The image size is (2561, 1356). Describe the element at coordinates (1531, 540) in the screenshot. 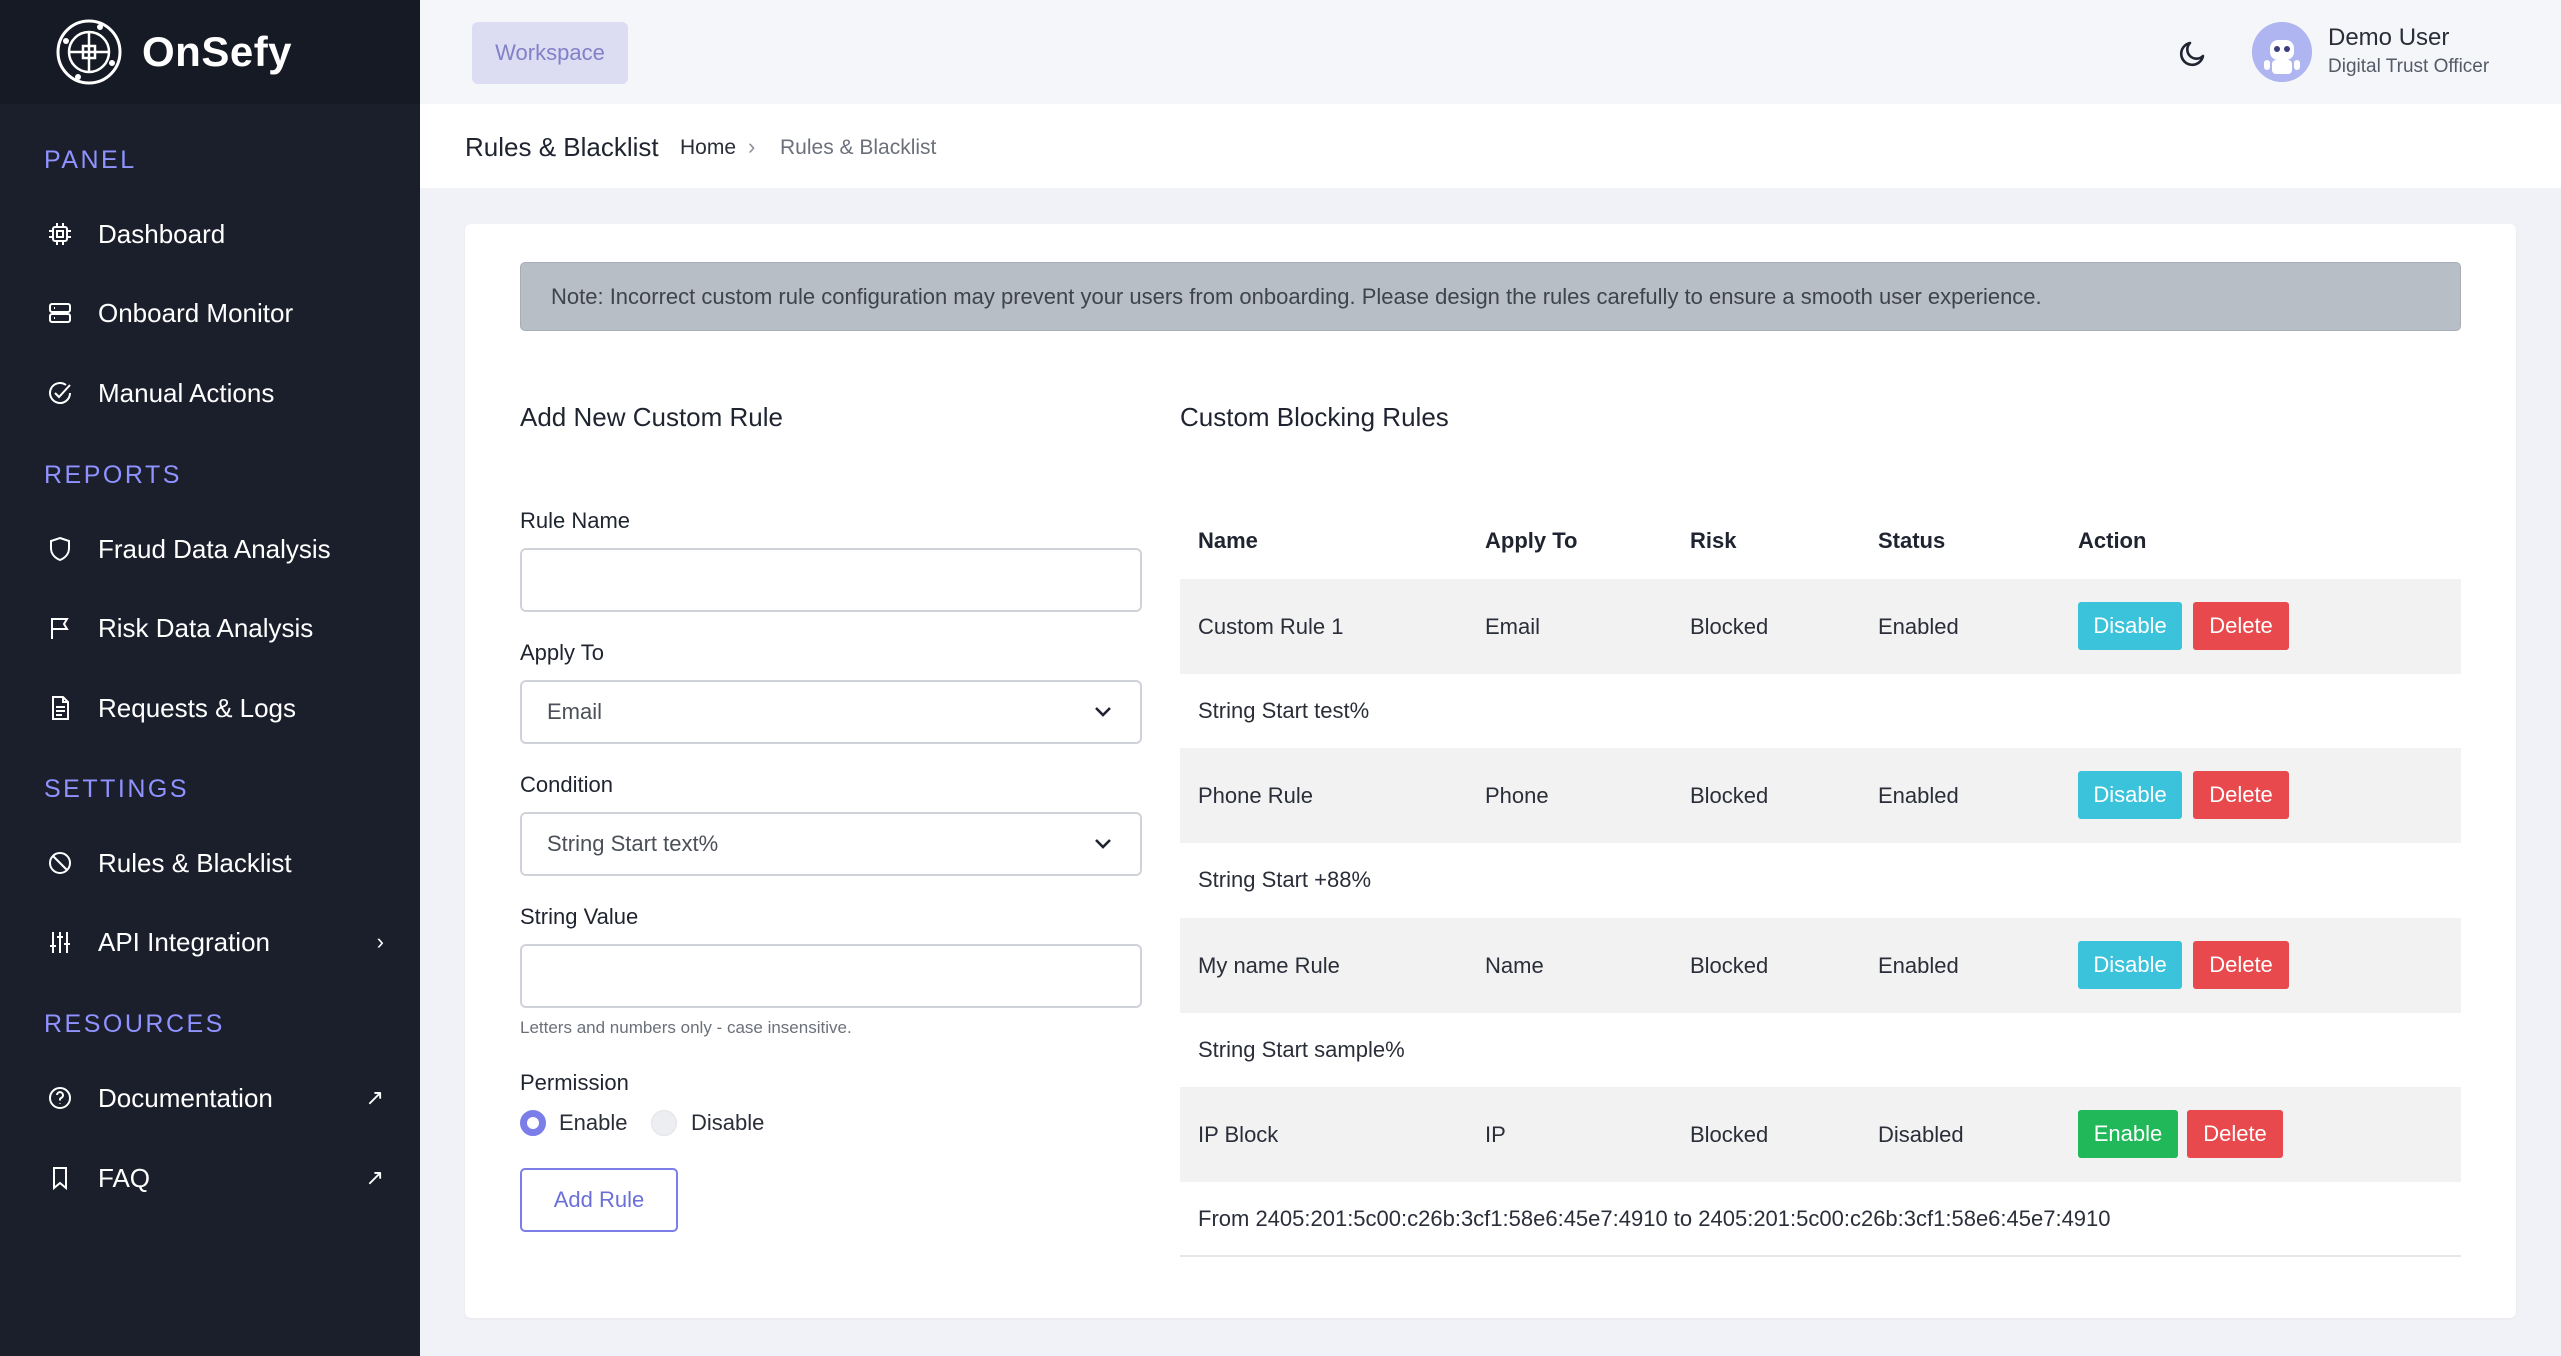

I see `column-header-apply-to: Apply To` at that location.